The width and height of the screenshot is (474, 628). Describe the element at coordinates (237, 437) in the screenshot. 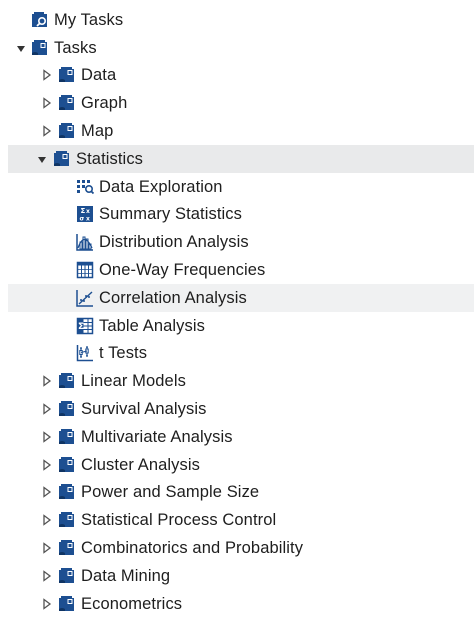

I see `tree-item-multivariate-analysis: Multivariate Analysis` at that location.